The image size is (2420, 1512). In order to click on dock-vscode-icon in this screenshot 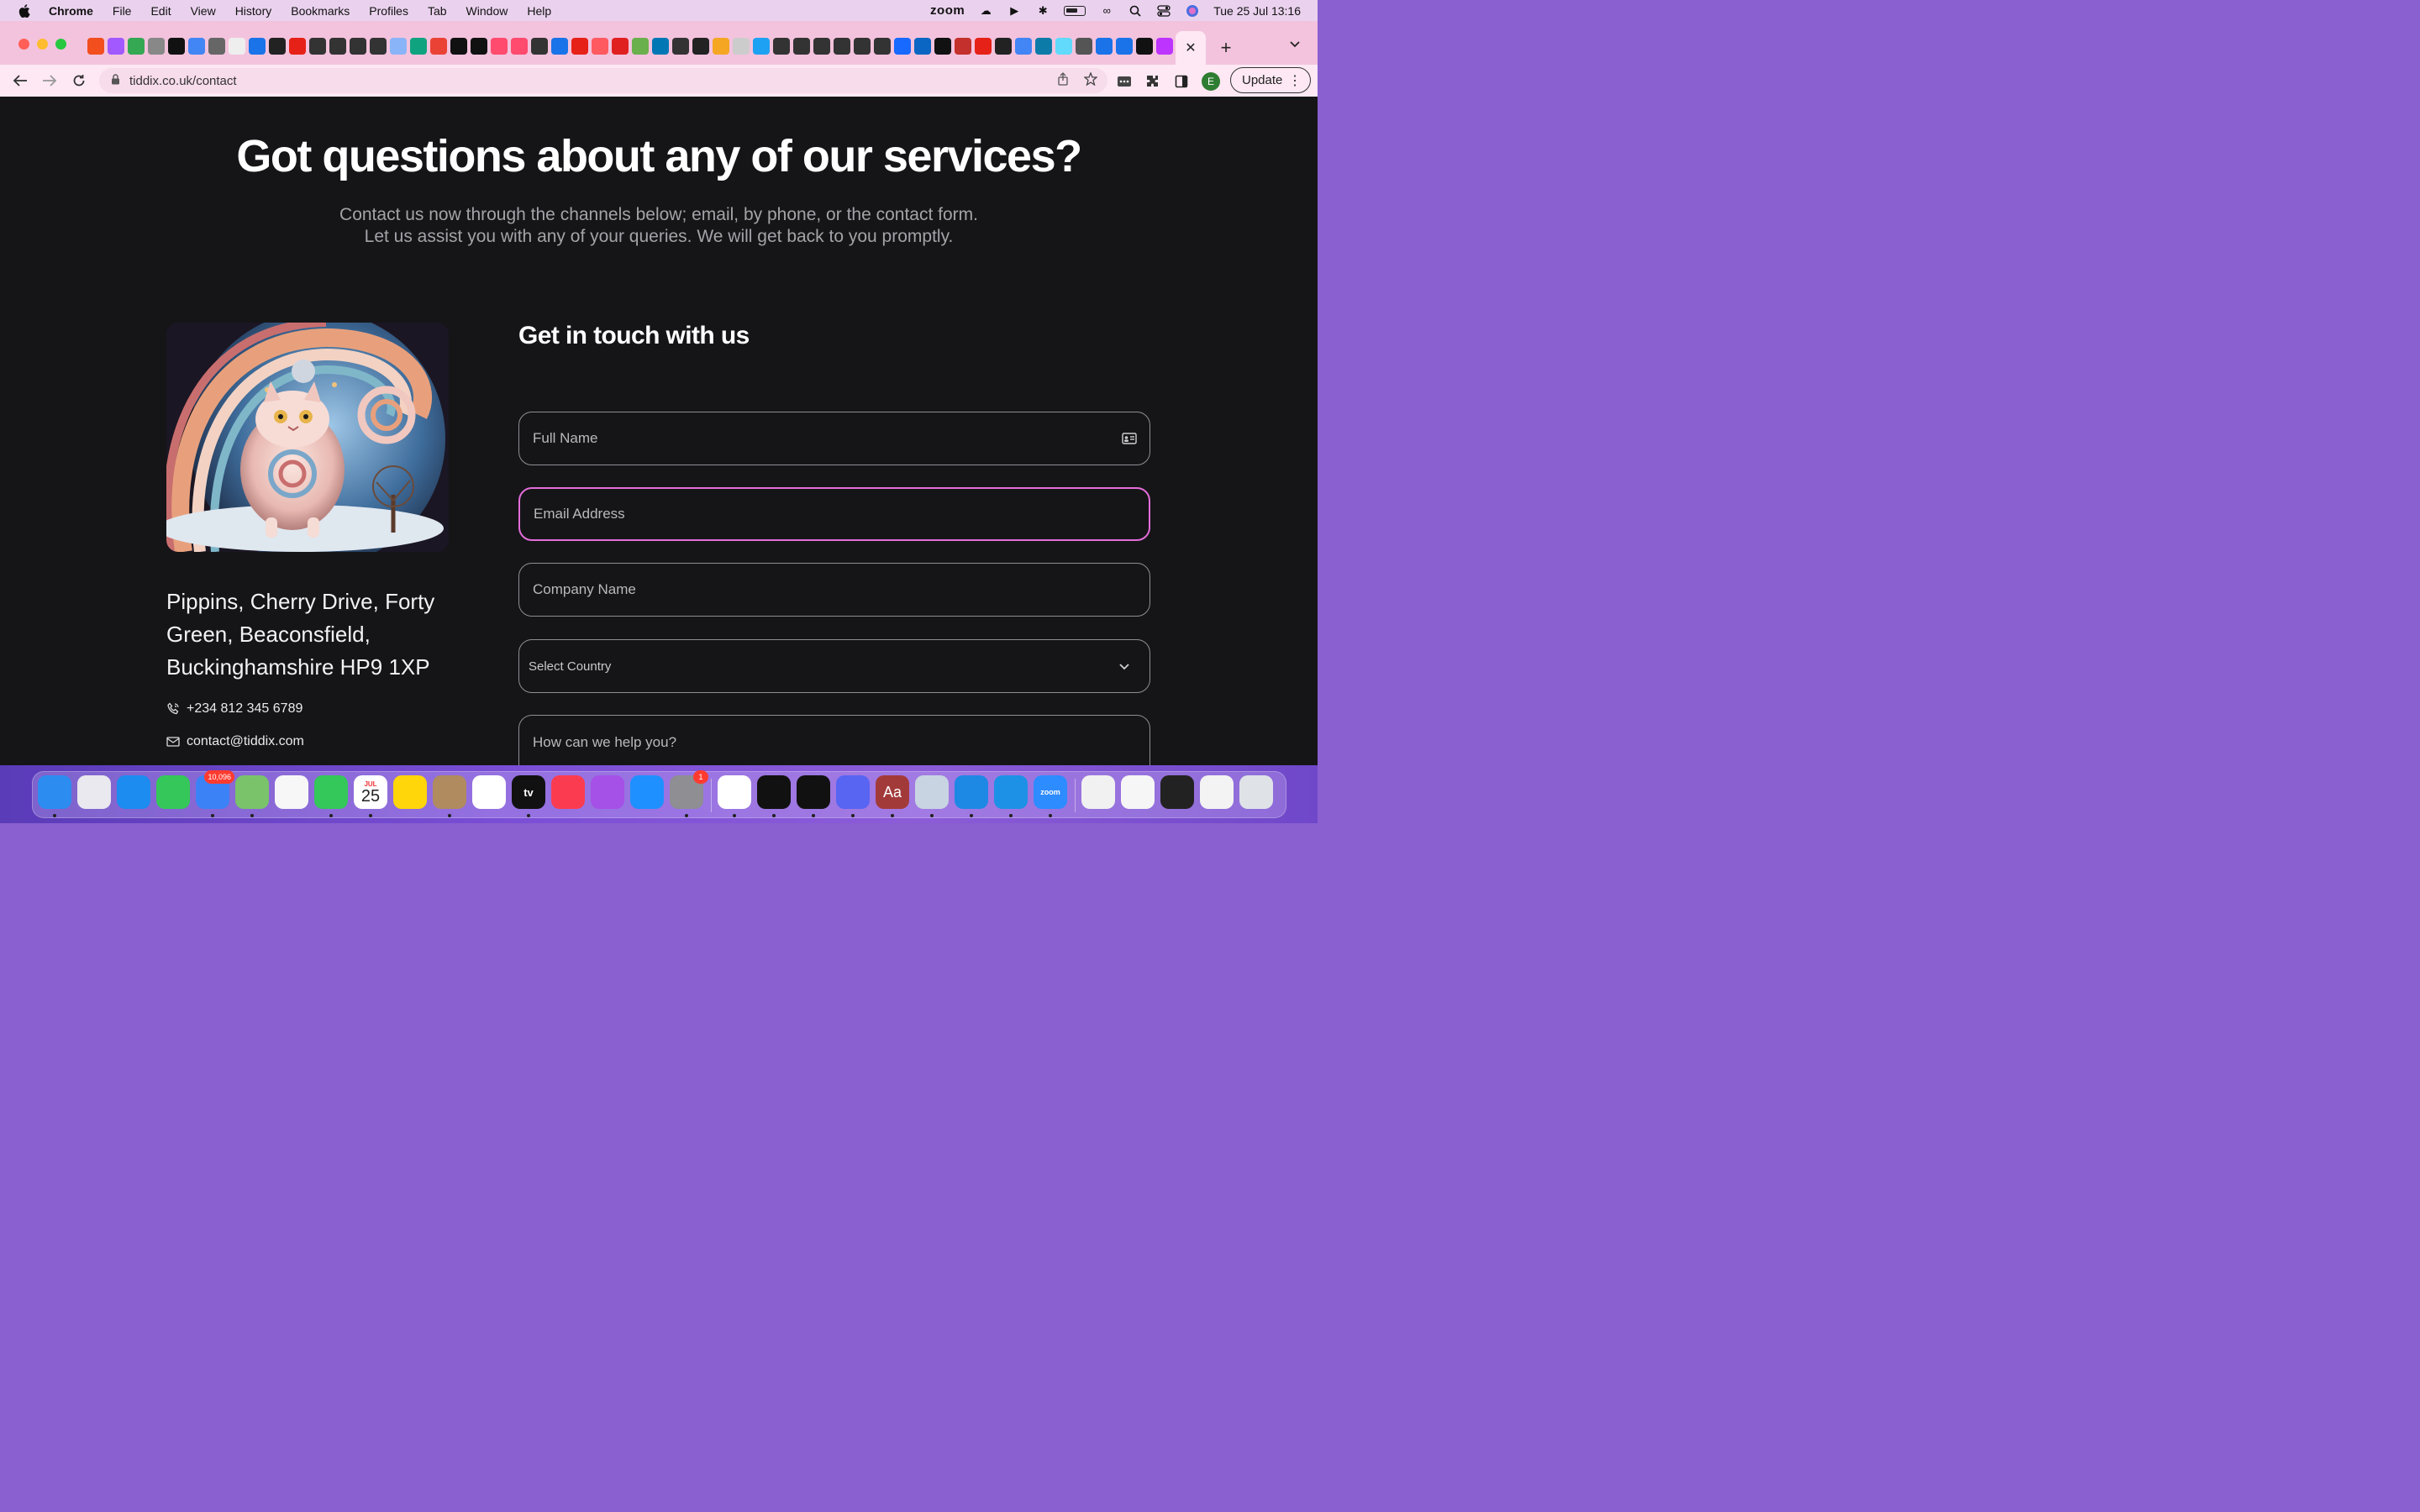, I will do `click(971, 792)`.